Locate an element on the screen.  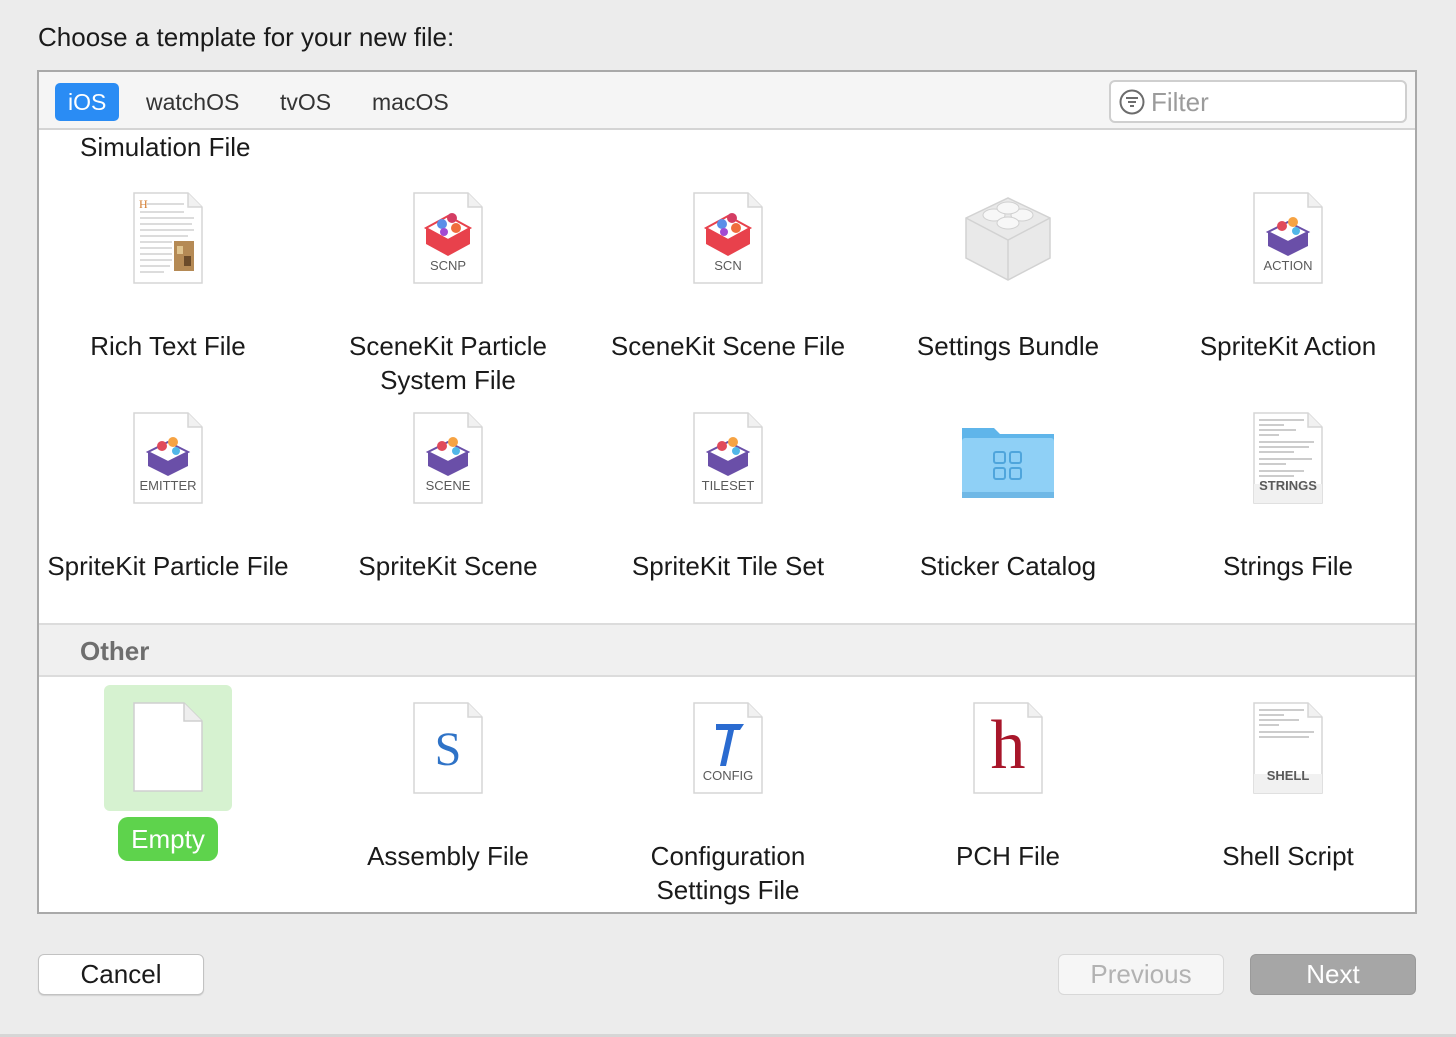
section-header-other: Other is located at coordinates (727, 650).